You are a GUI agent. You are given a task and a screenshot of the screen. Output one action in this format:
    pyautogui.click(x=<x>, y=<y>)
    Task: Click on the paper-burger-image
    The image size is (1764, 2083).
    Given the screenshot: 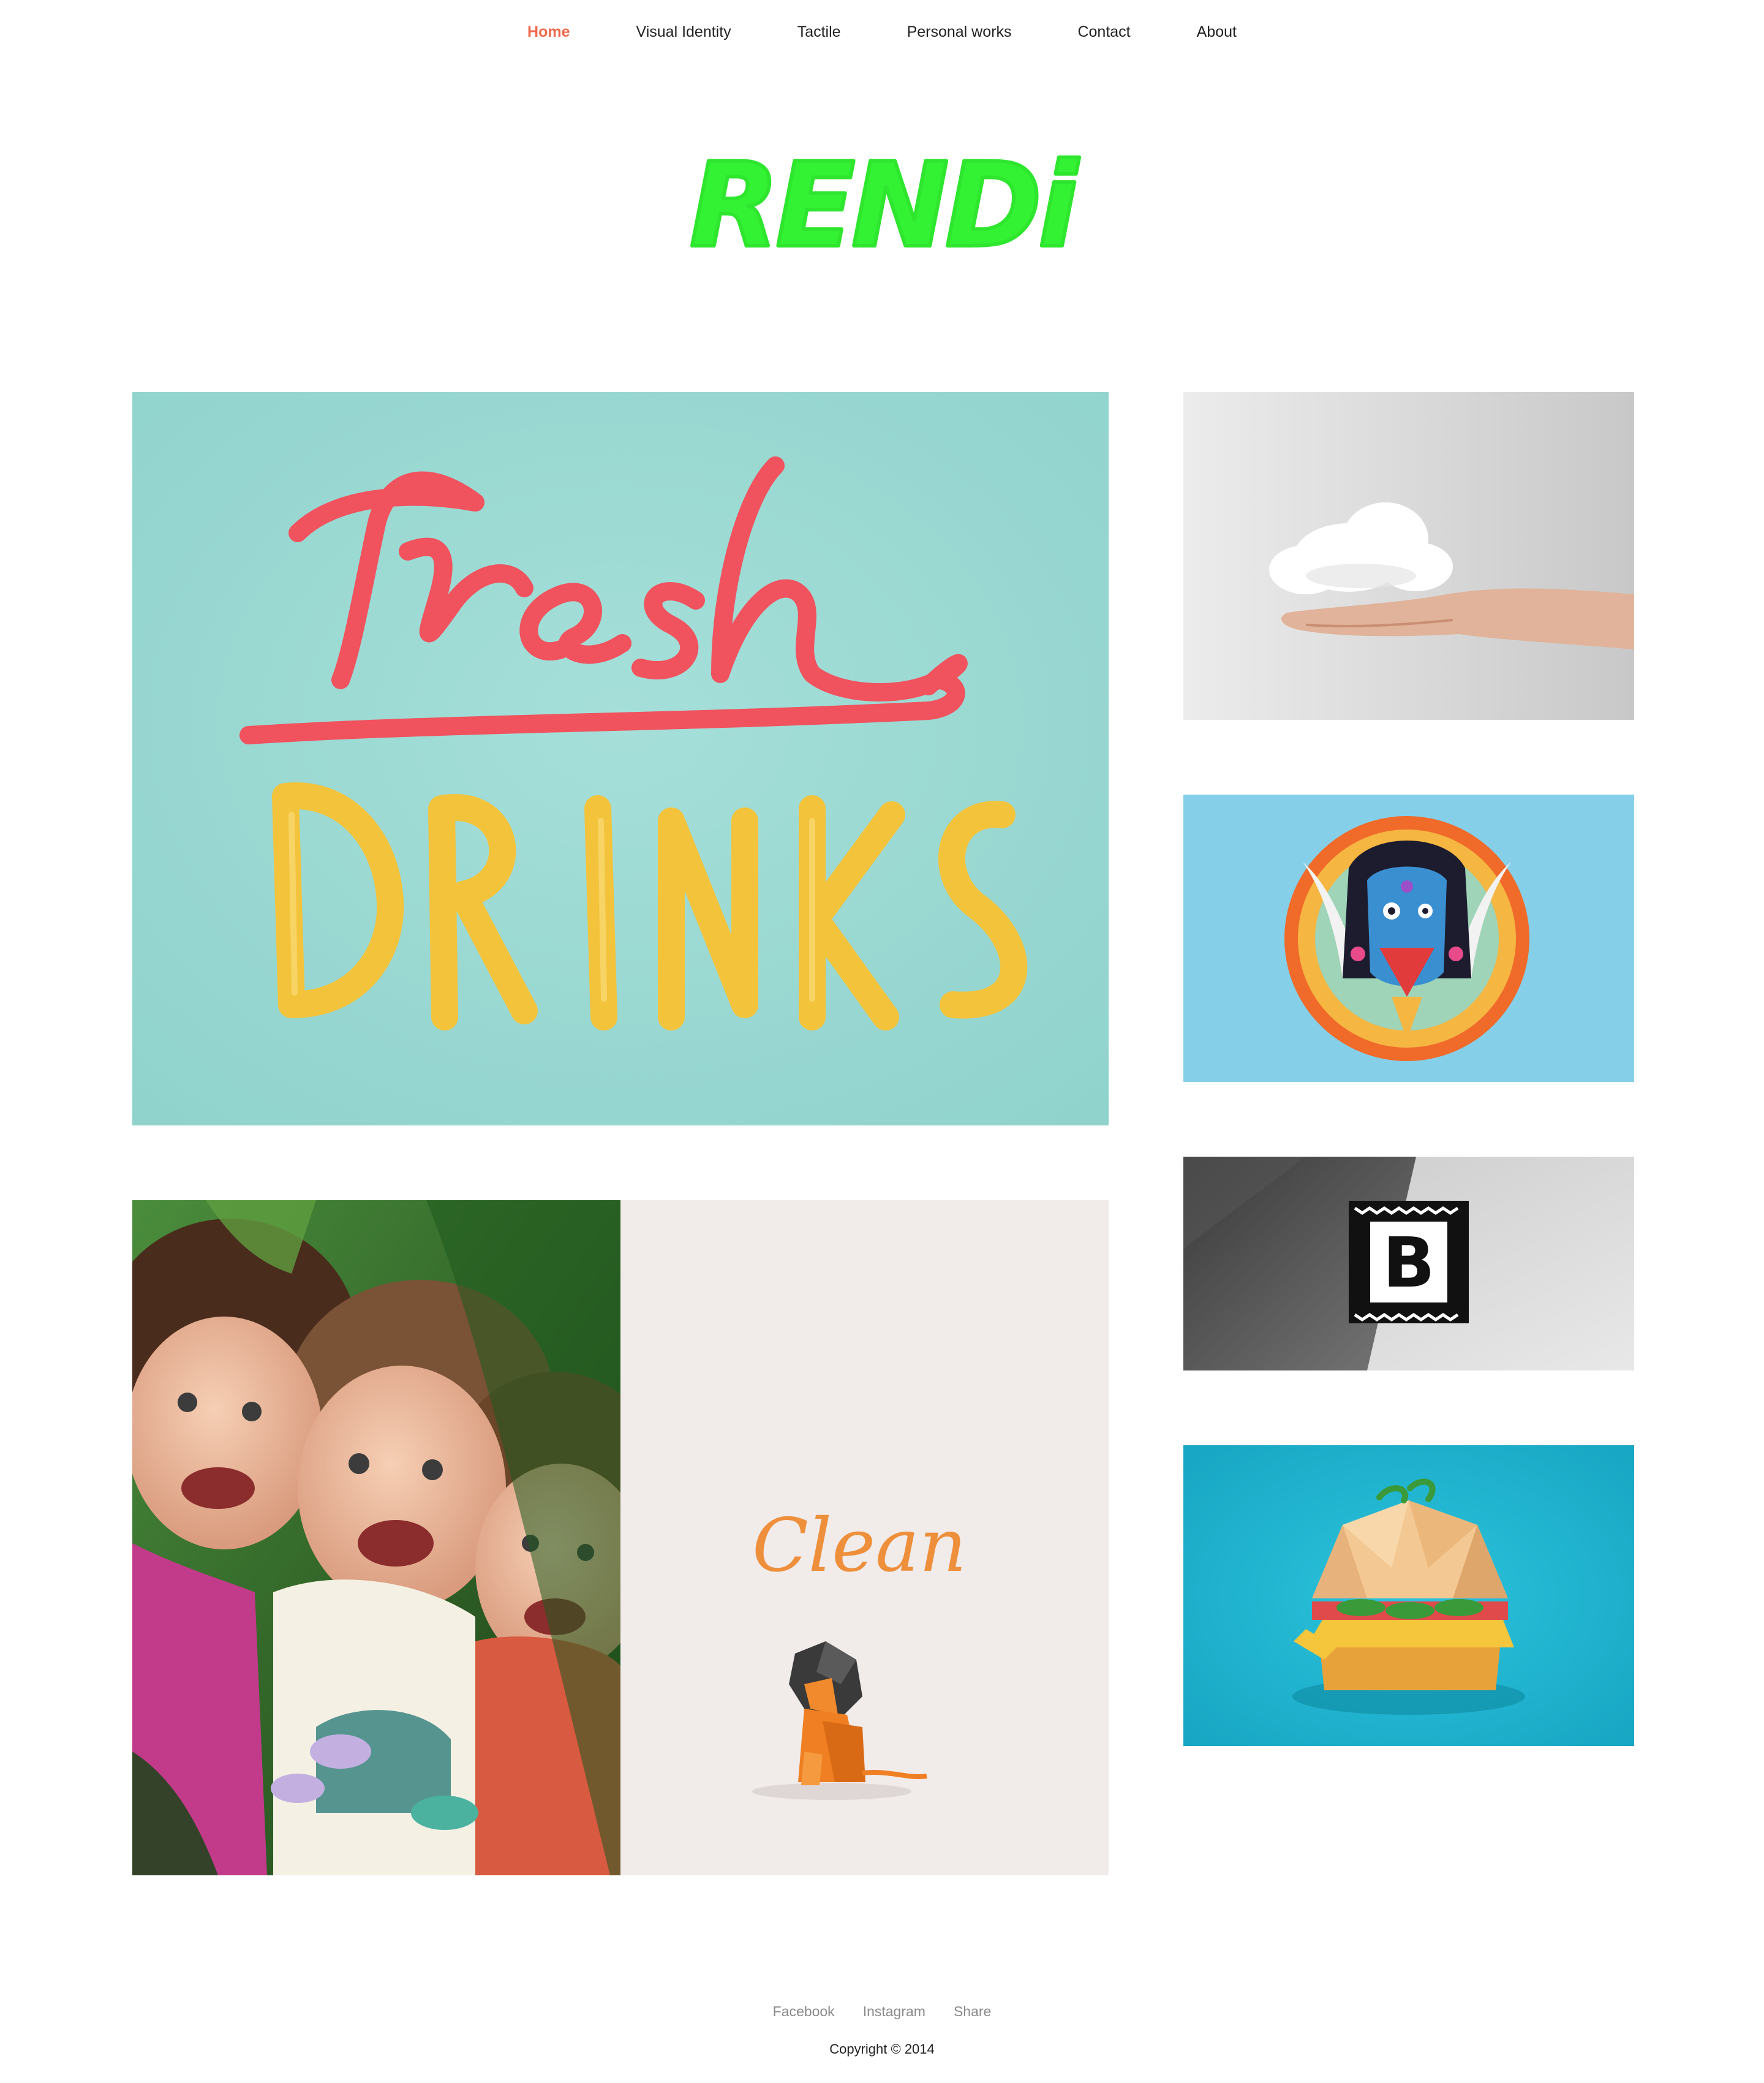 What is the action you would take?
    pyautogui.click(x=1409, y=1596)
    